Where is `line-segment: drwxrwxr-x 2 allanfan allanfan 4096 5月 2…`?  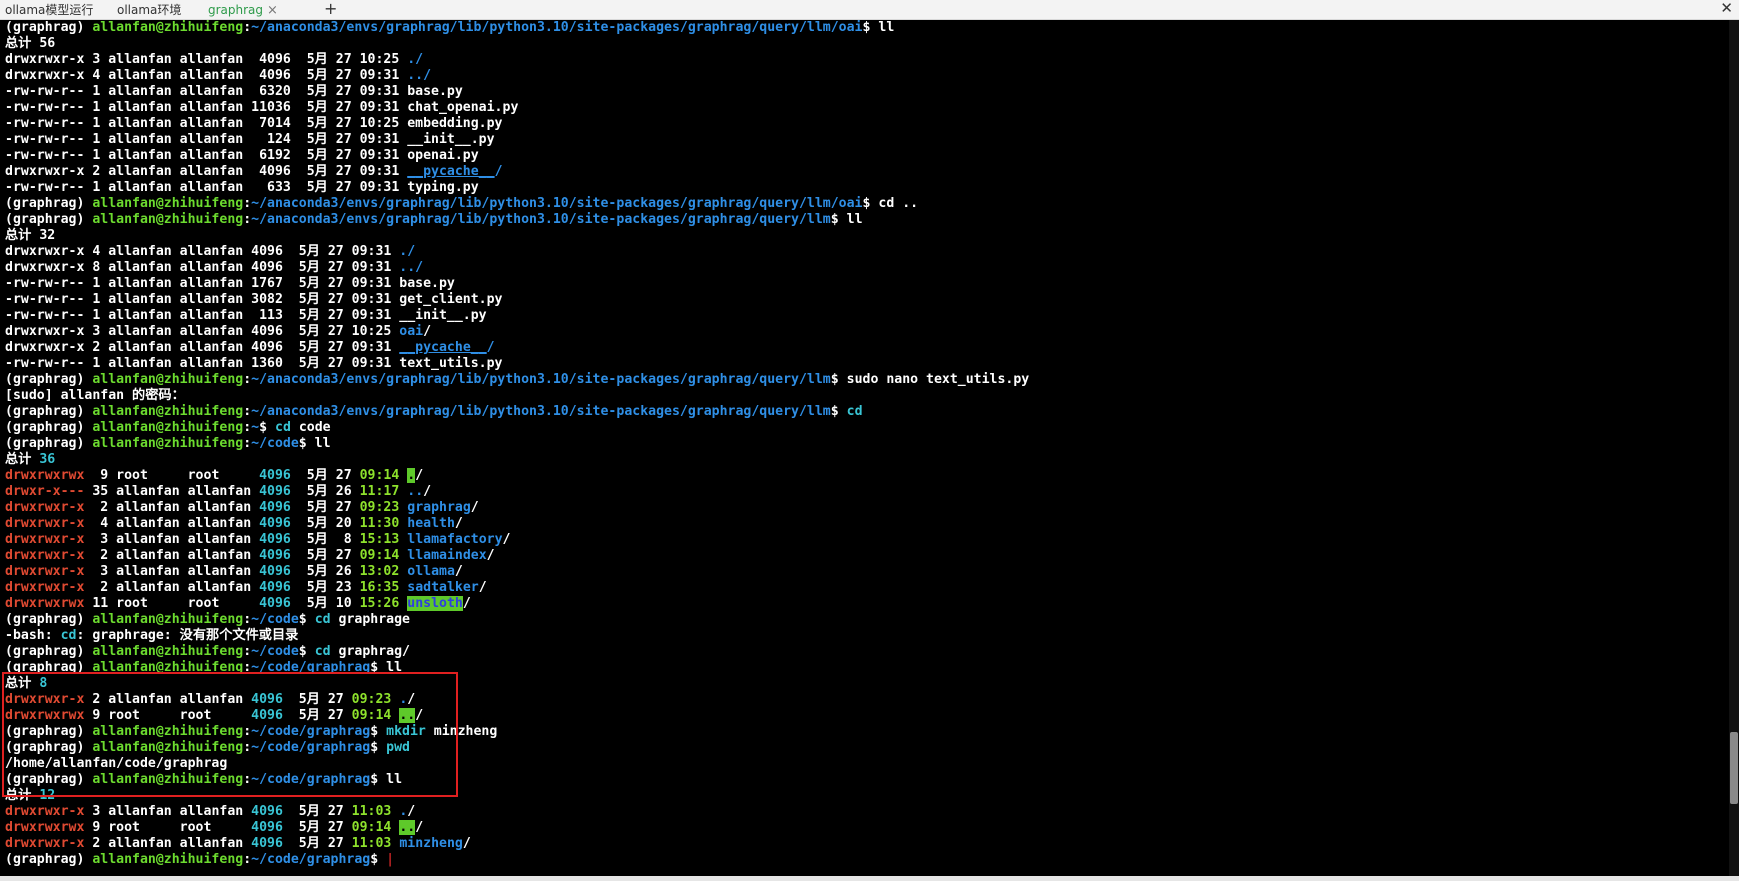 line-segment: drwxrwxr-x 2 allanfan allanfan 4096 5月 2… is located at coordinates (202, 347).